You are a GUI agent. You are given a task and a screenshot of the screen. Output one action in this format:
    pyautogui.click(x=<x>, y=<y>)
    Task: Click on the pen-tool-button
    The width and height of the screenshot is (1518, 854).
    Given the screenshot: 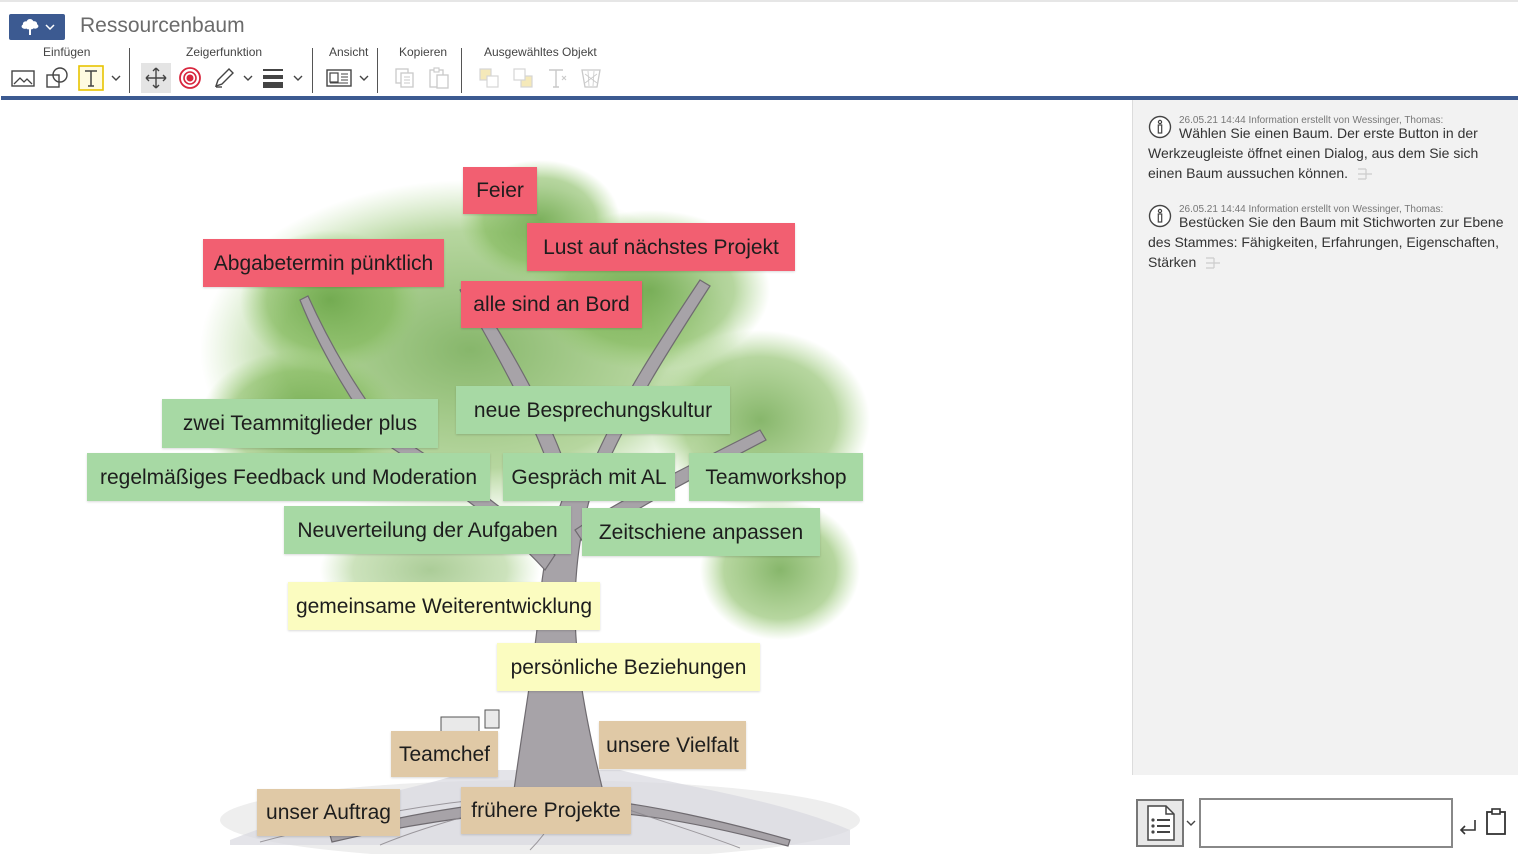 What is the action you would take?
    pyautogui.click(x=224, y=78)
    